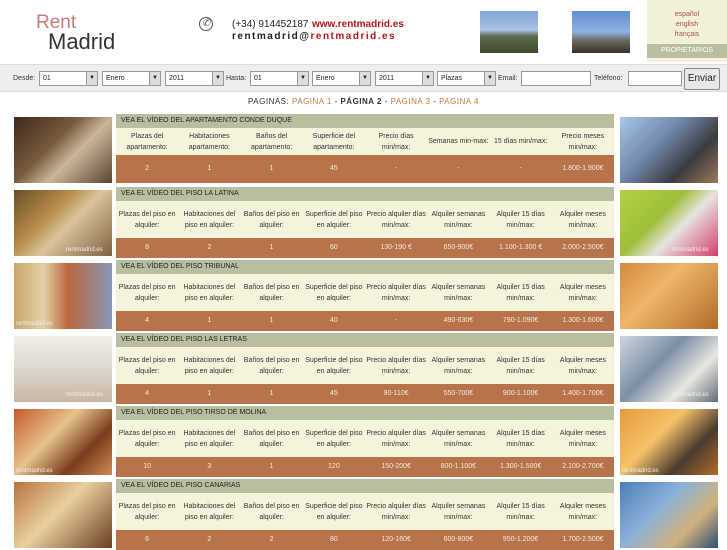 Image resolution: width=727 pixels, height=550 pixels. What do you see at coordinates (687, 15) in the screenshot?
I see `lang-espanol: español` at bounding box center [687, 15].